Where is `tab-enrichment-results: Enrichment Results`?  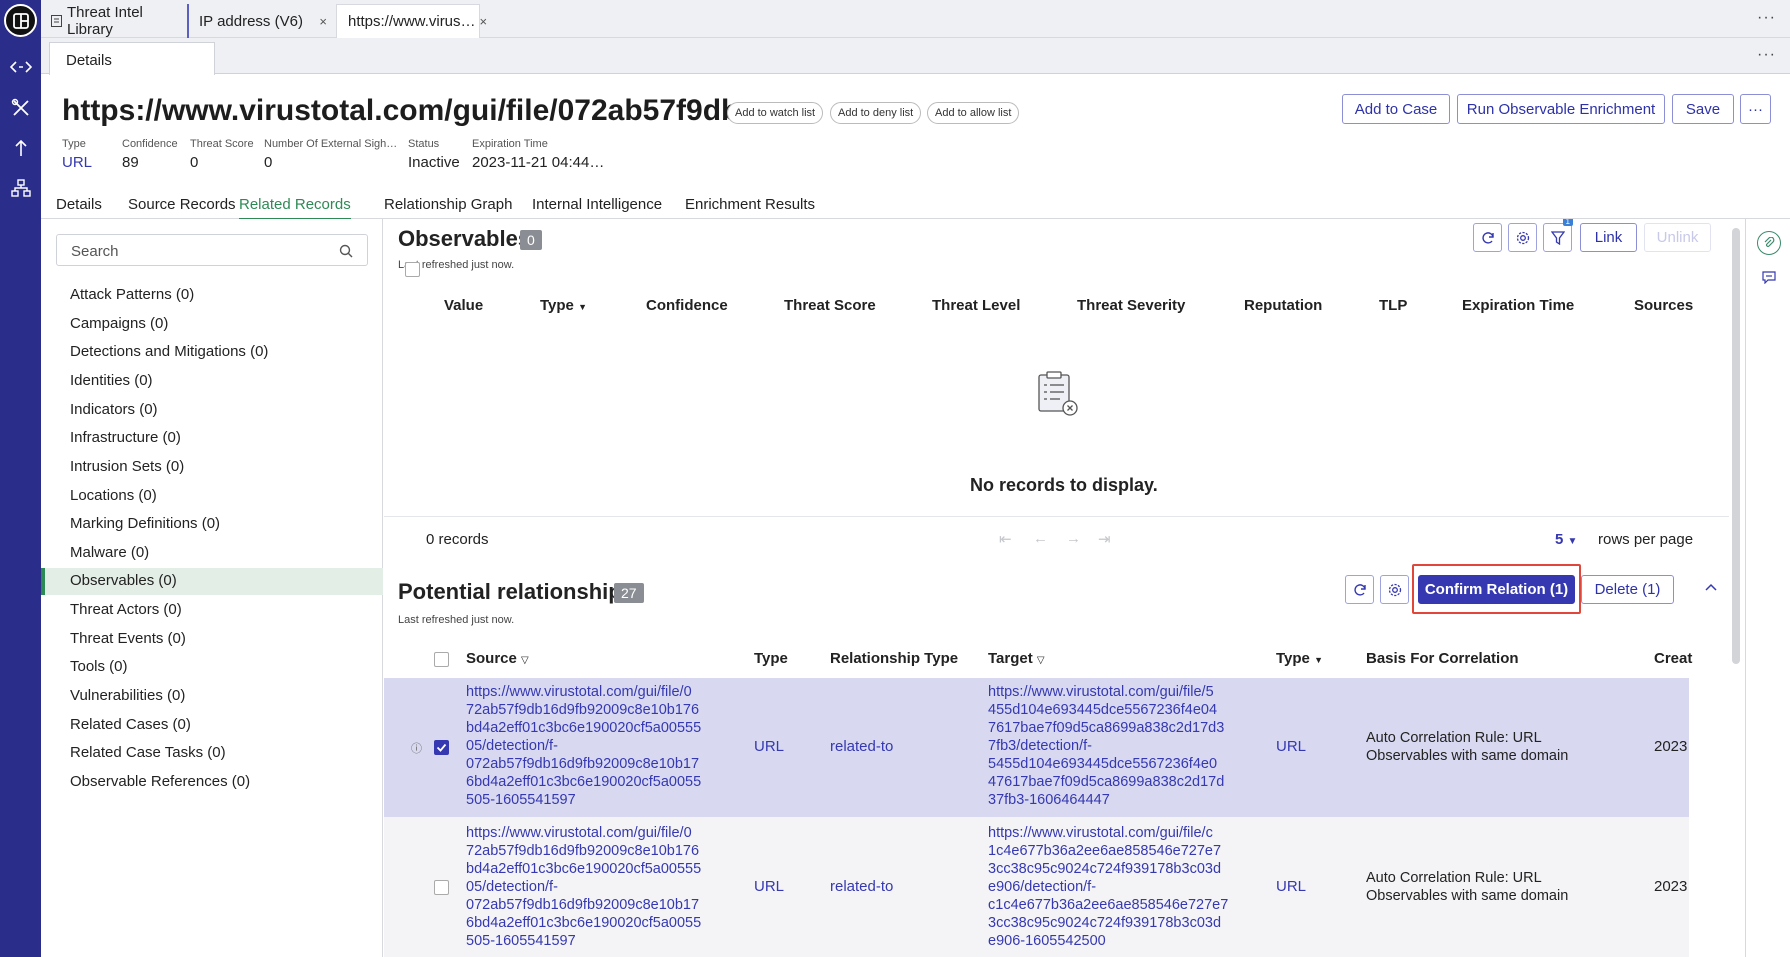
tab-enrichment-results: Enrichment Results is located at coordinates (750, 204).